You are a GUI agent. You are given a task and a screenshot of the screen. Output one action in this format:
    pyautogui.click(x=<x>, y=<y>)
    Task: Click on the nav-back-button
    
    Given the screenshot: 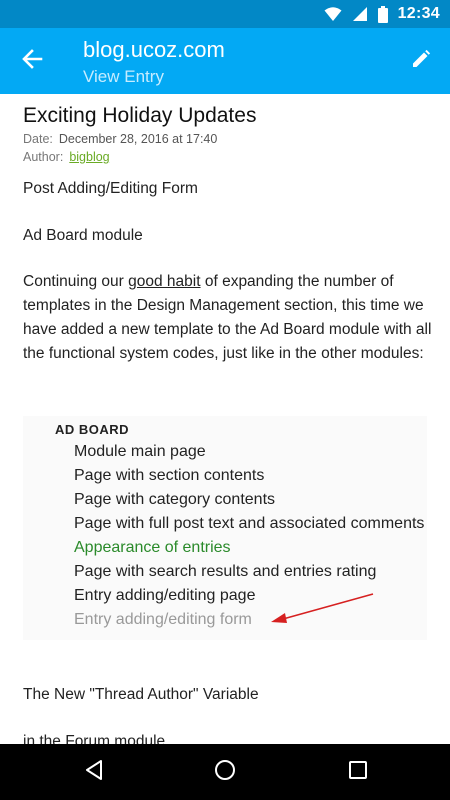 What is the action you would take?
    pyautogui.click(x=94, y=772)
    